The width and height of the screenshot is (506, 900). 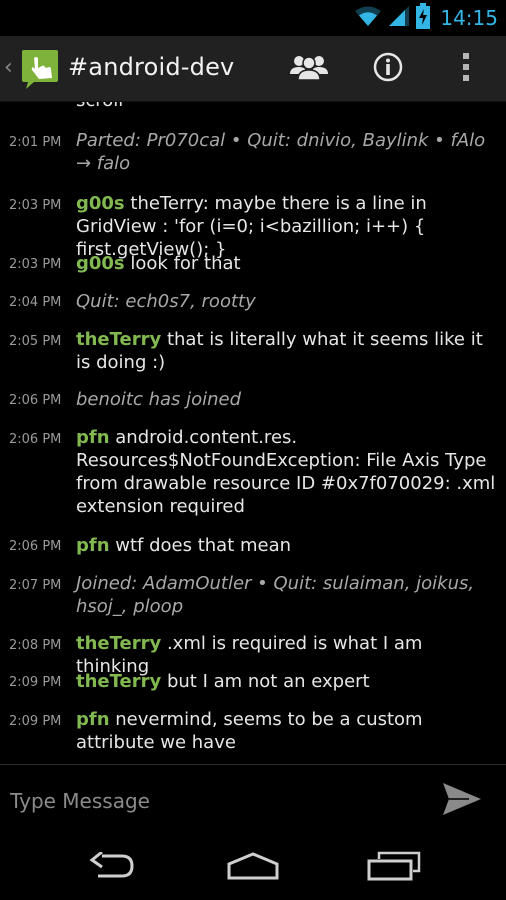 What do you see at coordinates (151, 67) in the screenshot?
I see `channel-title: #android-dev` at bounding box center [151, 67].